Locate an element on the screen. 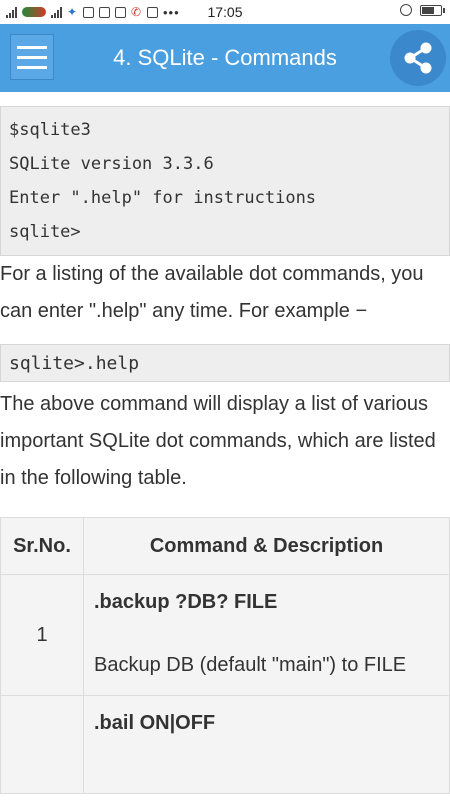  app-bar: 4. SQLite - Commands is located at coordinates (225, 58).